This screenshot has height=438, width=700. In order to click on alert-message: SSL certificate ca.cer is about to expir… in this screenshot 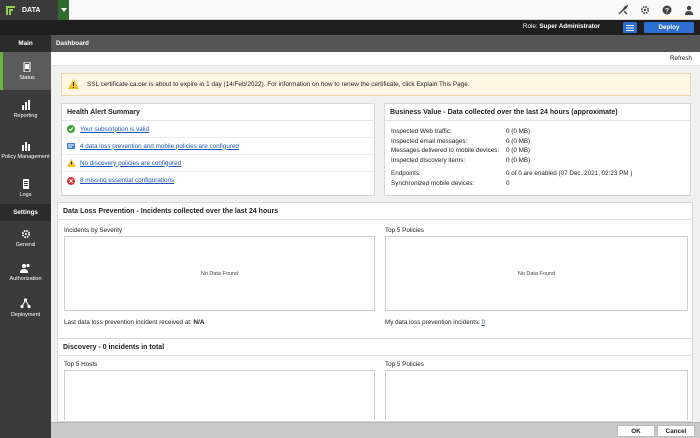, I will do `click(278, 84)`.